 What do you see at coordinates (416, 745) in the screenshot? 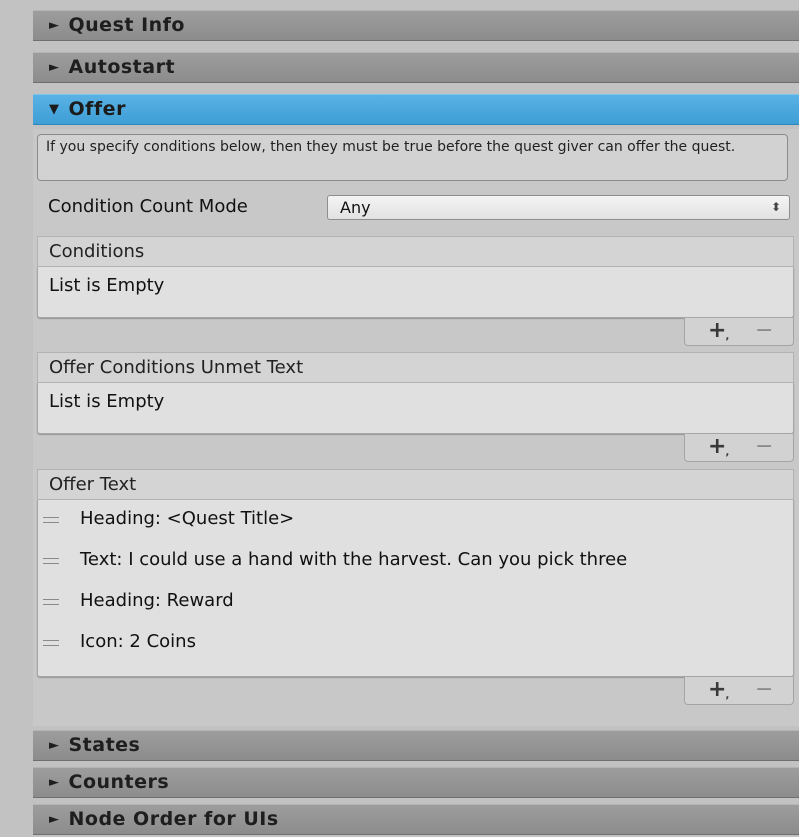
I see `foldout-states: ► States` at bounding box center [416, 745].